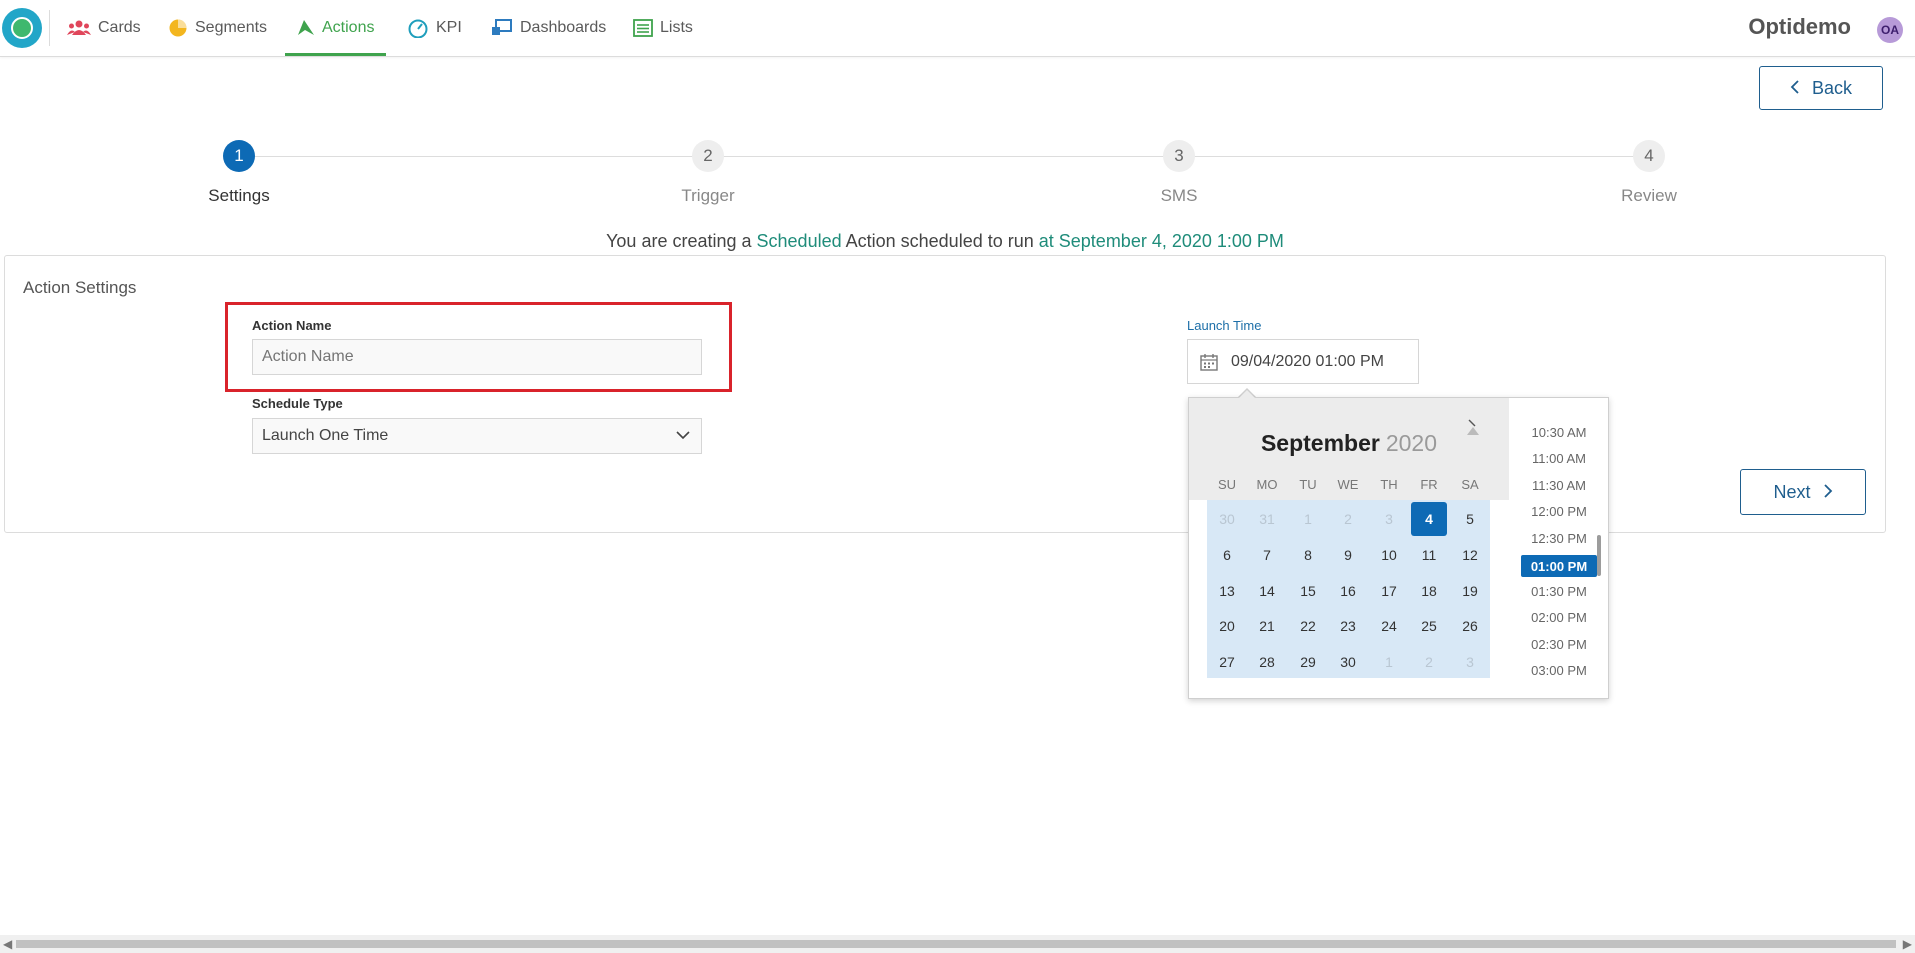 The image size is (1915, 953). Describe the element at coordinates (1247, 394) in the screenshot. I see `picker-arrow-inner` at that location.